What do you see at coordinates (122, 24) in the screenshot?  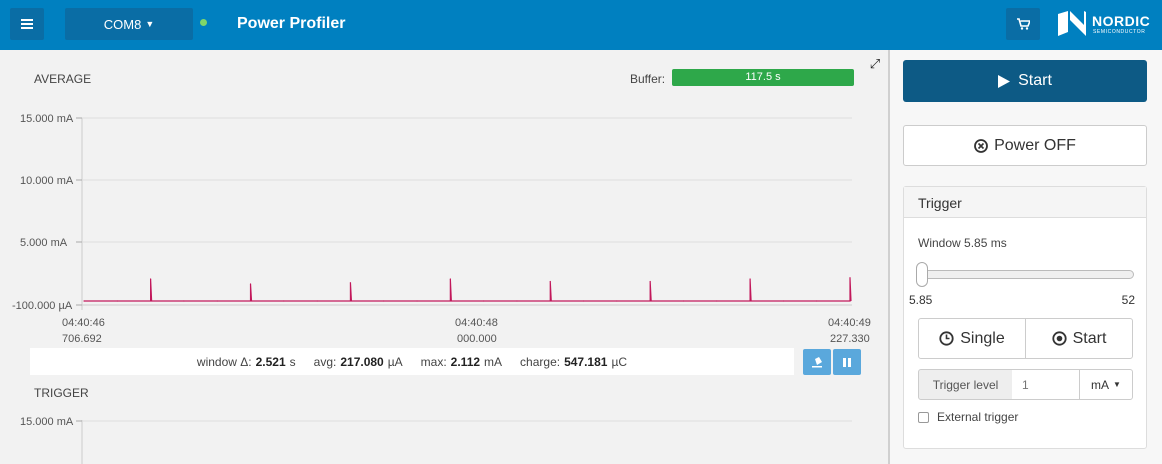 I see `port-label: COM8` at bounding box center [122, 24].